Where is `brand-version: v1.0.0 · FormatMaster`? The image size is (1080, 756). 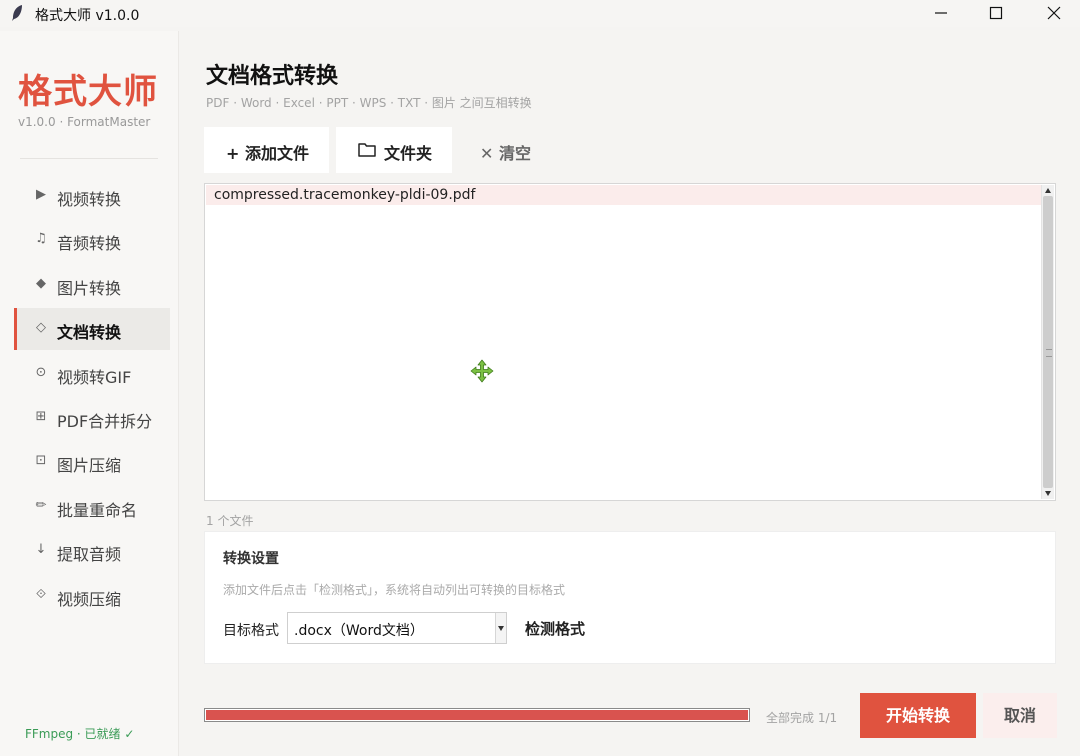
brand-version: v1.0.0 · FormatMaster is located at coordinates (84, 122).